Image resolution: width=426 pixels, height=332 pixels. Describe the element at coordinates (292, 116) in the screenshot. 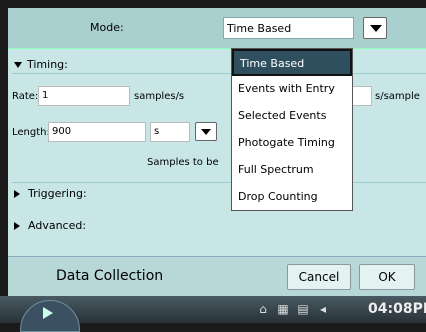

I see `mode-option-selected-events: Selected Events` at that location.